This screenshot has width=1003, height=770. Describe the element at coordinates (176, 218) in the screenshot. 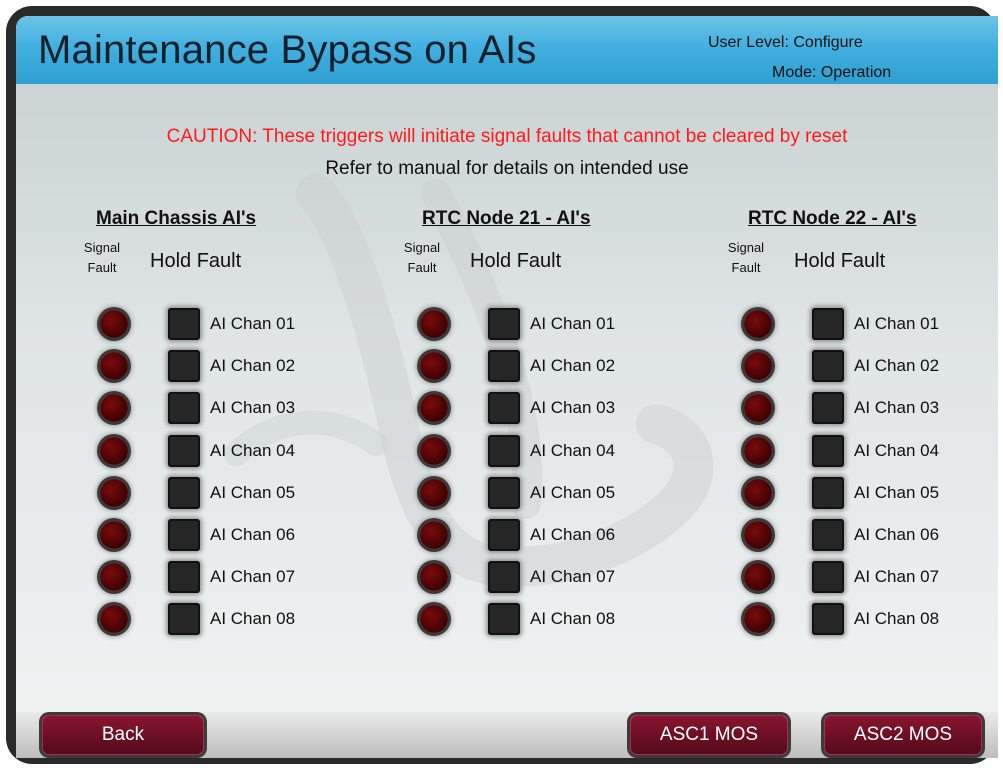

I see `column-title: Main Chassis AI's` at that location.